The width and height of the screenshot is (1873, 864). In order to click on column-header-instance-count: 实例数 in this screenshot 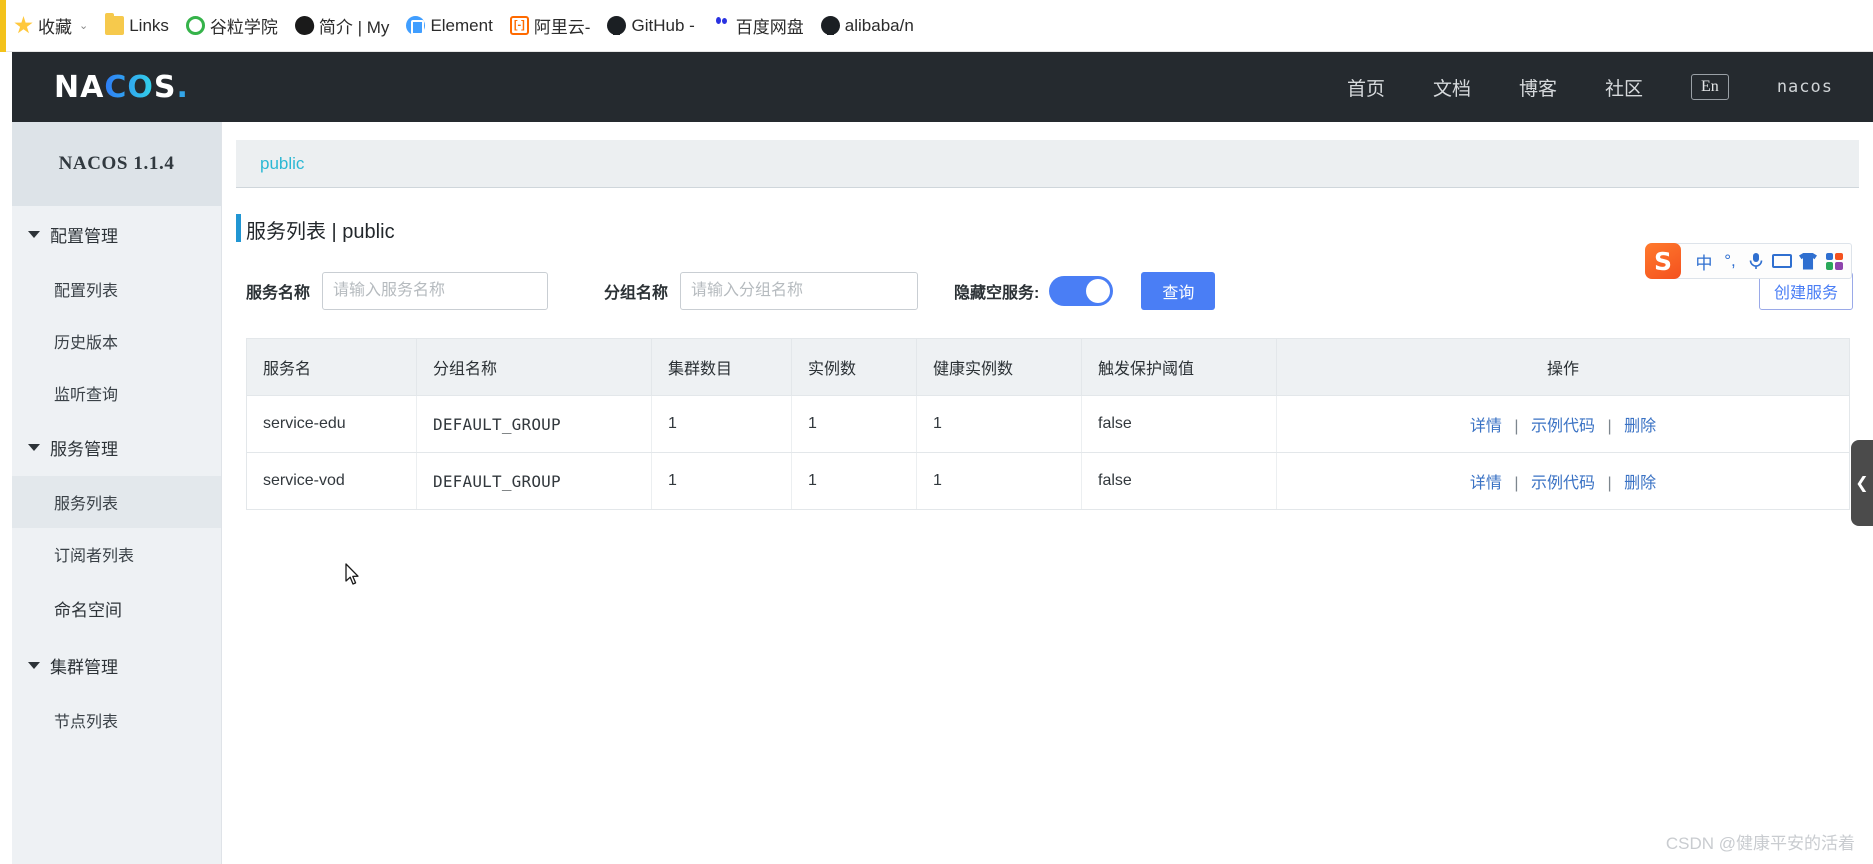, I will do `click(854, 367)`.